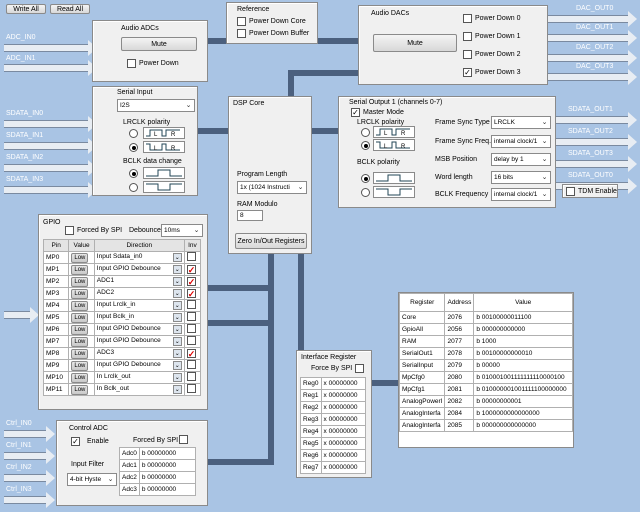  I want to click on gpio-direction: Input Bclk_in, so click(115, 316).